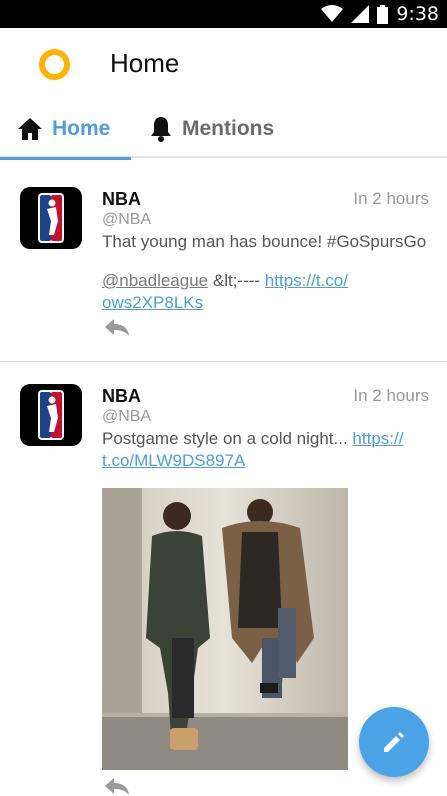 The height and width of the screenshot is (796, 447). What do you see at coordinates (383, 14) in the screenshot?
I see `battery-icon` at bounding box center [383, 14].